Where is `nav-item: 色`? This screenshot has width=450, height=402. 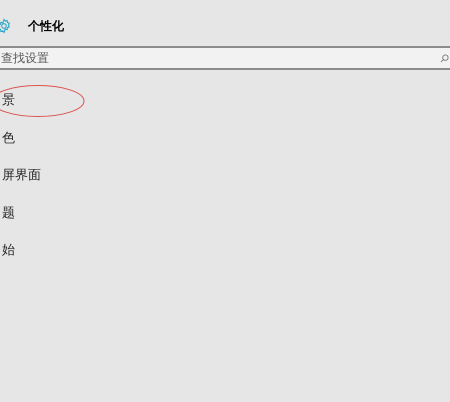
nav-item: 色 is located at coordinates (7, 138).